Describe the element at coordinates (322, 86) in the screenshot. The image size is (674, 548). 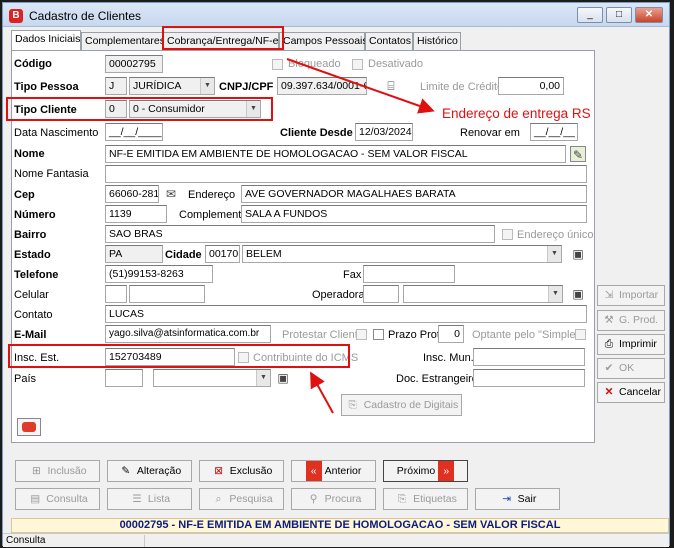
I see `cnpj-field: 09.397.634/0001-60` at that location.